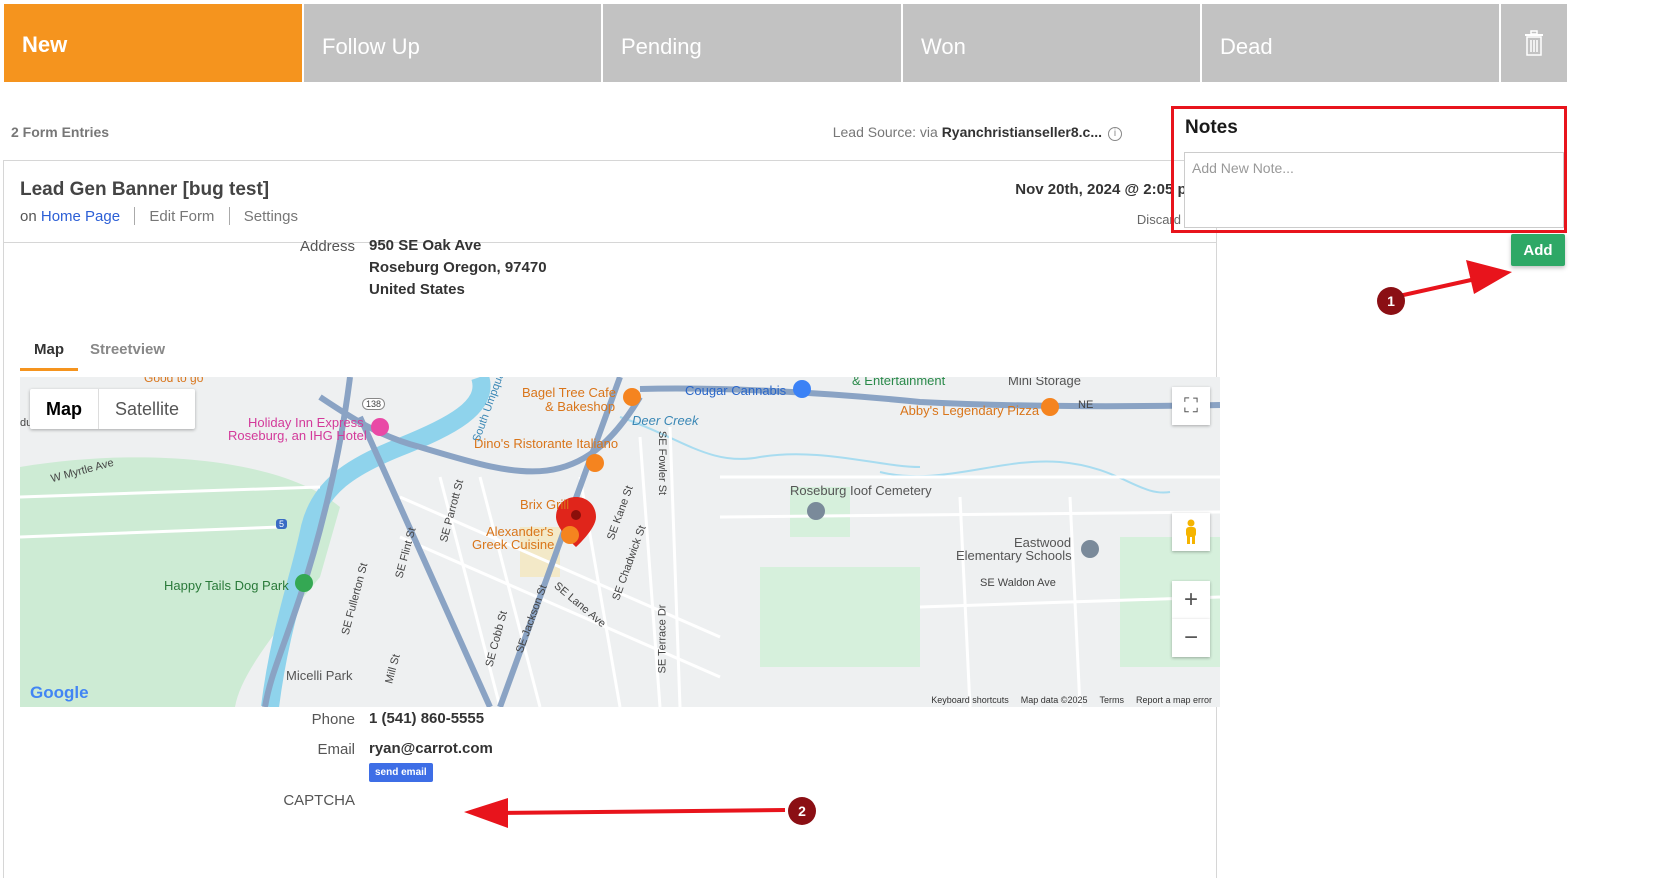  What do you see at coordinates (569, 392) in the screenshot?
I see `map-label: Bagel Tree Cafe` at bounding box center [569, 392].